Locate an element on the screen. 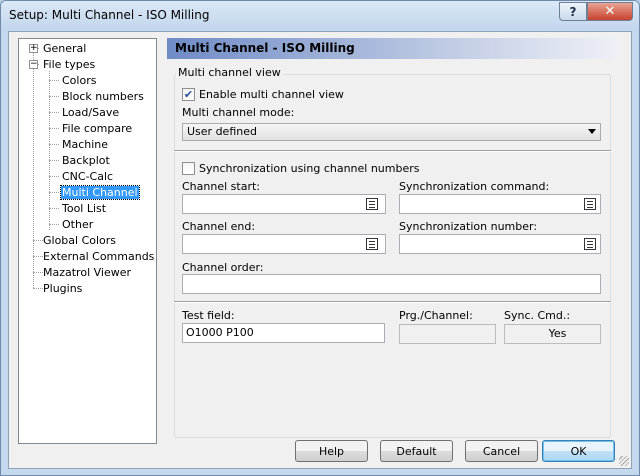  title-bar: Setup: Multi Channel - ISO Milling ? ✕ is located at coordinates (320, 16).